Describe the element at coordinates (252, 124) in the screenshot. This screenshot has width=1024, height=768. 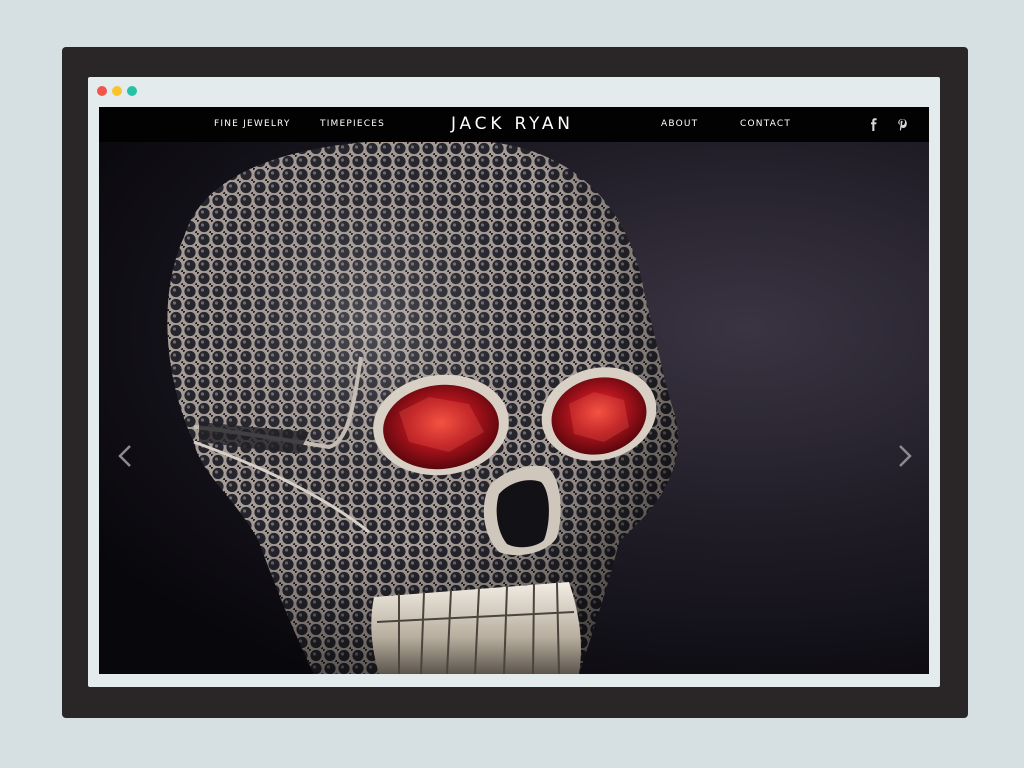
I see `nav-fine-jewelry: FINE JEWELRY` at that location.